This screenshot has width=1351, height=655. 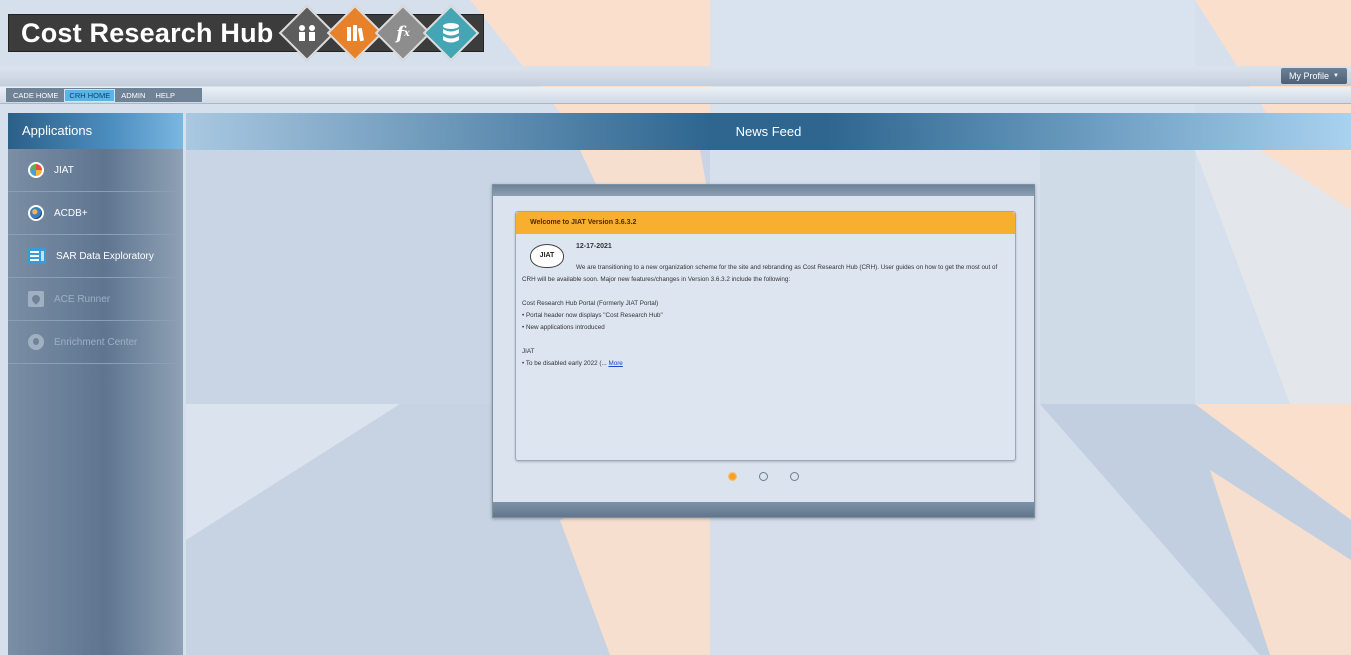 I want to click on sidebar-item-acdb: ACDB+, so click(x=95, y=213).